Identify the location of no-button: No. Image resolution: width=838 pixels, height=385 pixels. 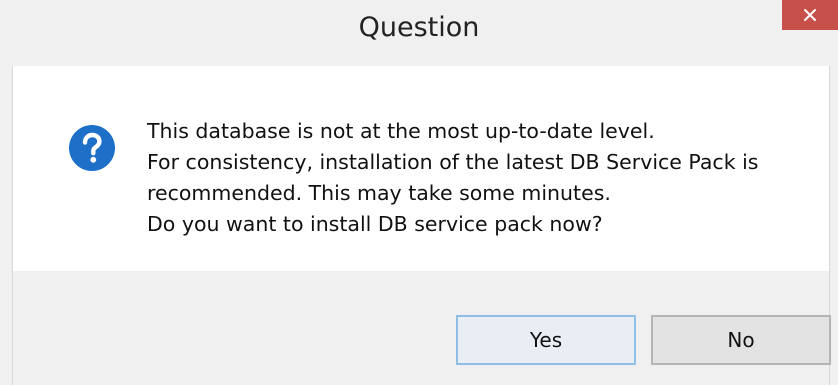
(741, 340).